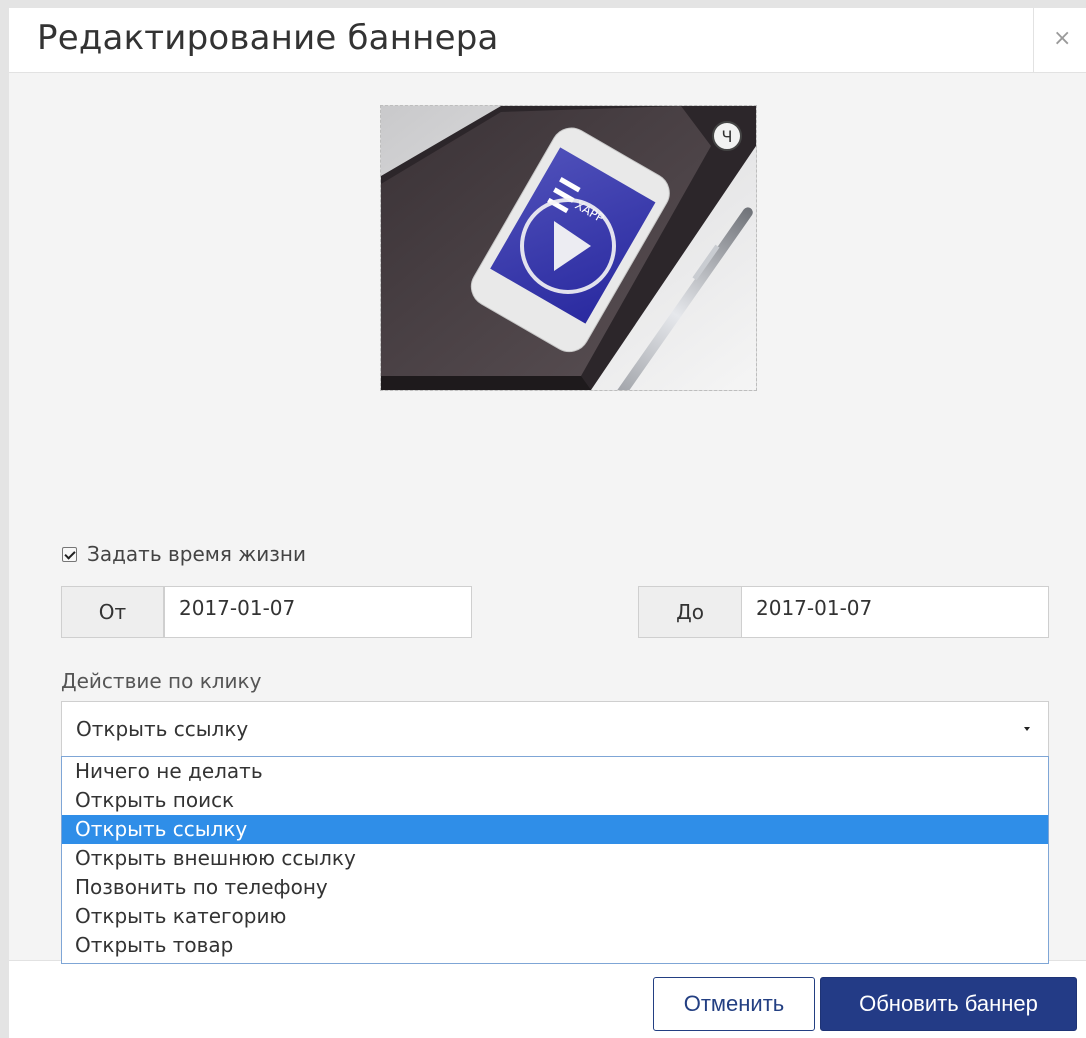 The width and height of the screenshot is (1086, 1038). What do you see at coordinates (69, 554) in the screenshot?
I see `lifetime-checkbox` at bounding box center [69, 554].